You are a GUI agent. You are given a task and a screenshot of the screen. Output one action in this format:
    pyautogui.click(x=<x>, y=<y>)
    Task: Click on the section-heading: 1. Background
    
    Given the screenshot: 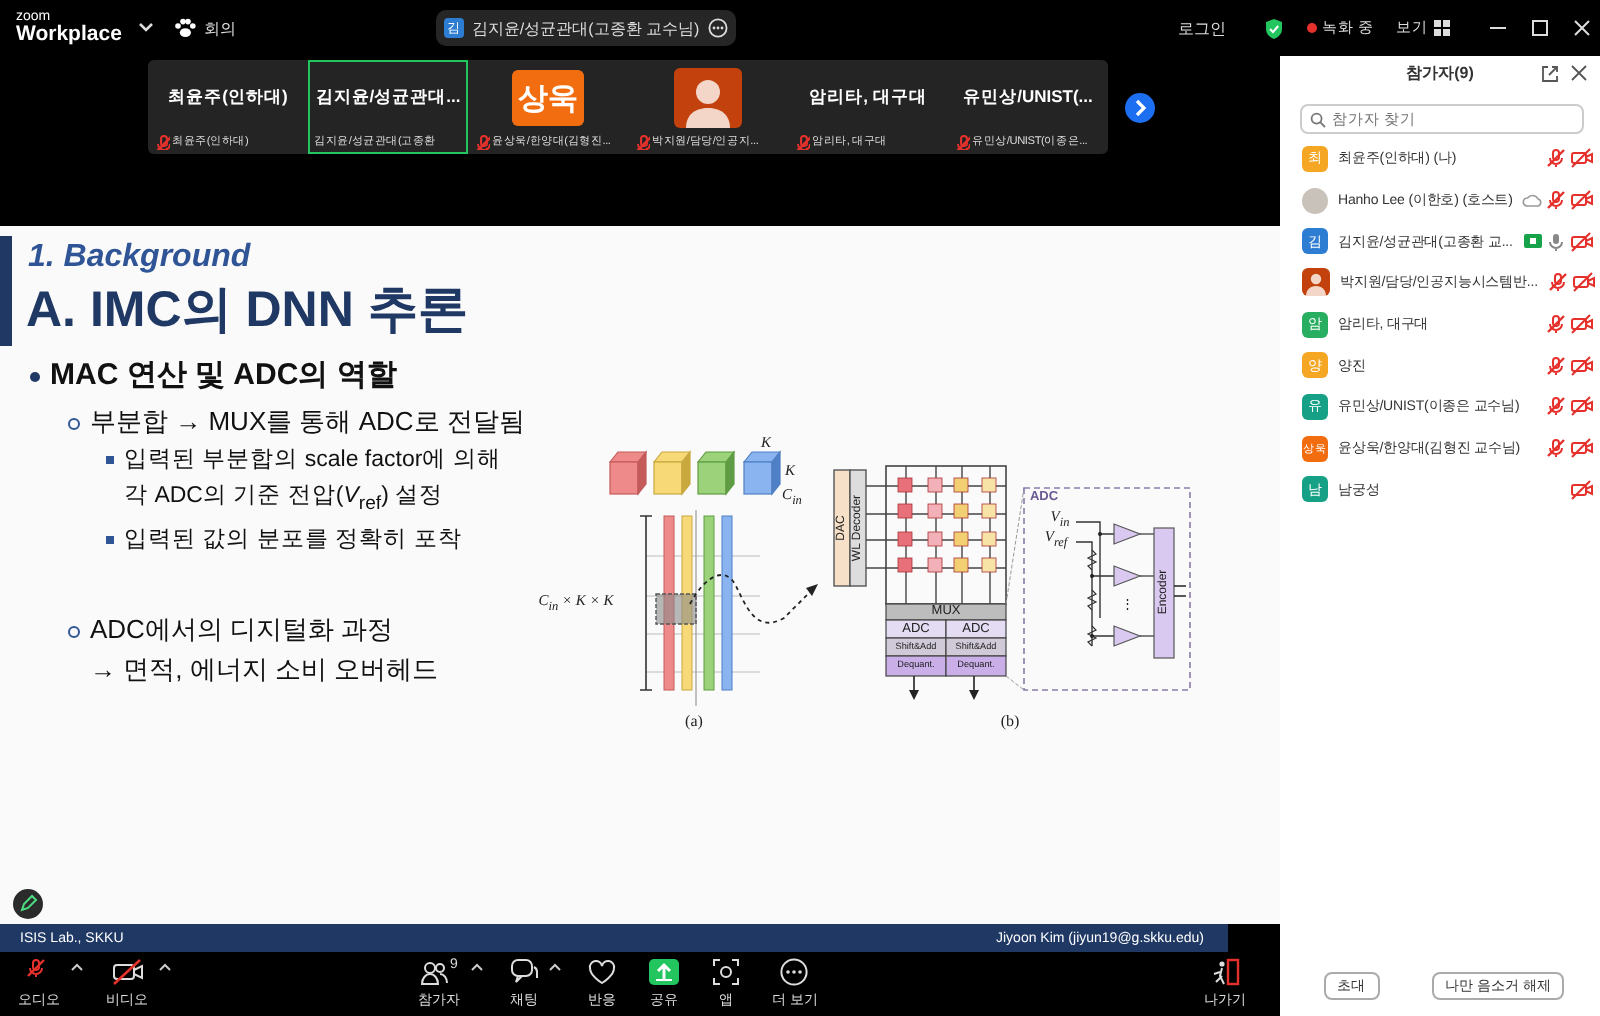 What is the action you would take?
    pyautogui.click(x=140, y=258)
    